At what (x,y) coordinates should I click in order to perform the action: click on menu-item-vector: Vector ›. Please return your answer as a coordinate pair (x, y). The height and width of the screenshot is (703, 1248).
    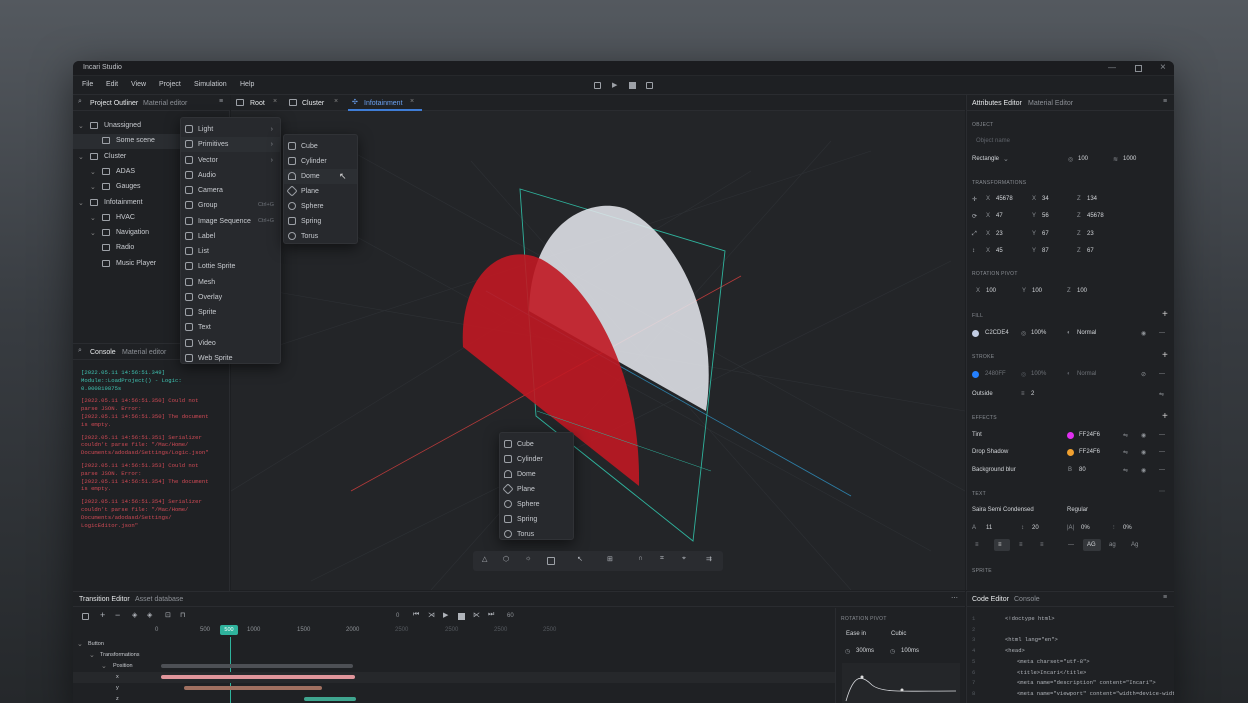
    Looking at the image, I should click on (230, 160).